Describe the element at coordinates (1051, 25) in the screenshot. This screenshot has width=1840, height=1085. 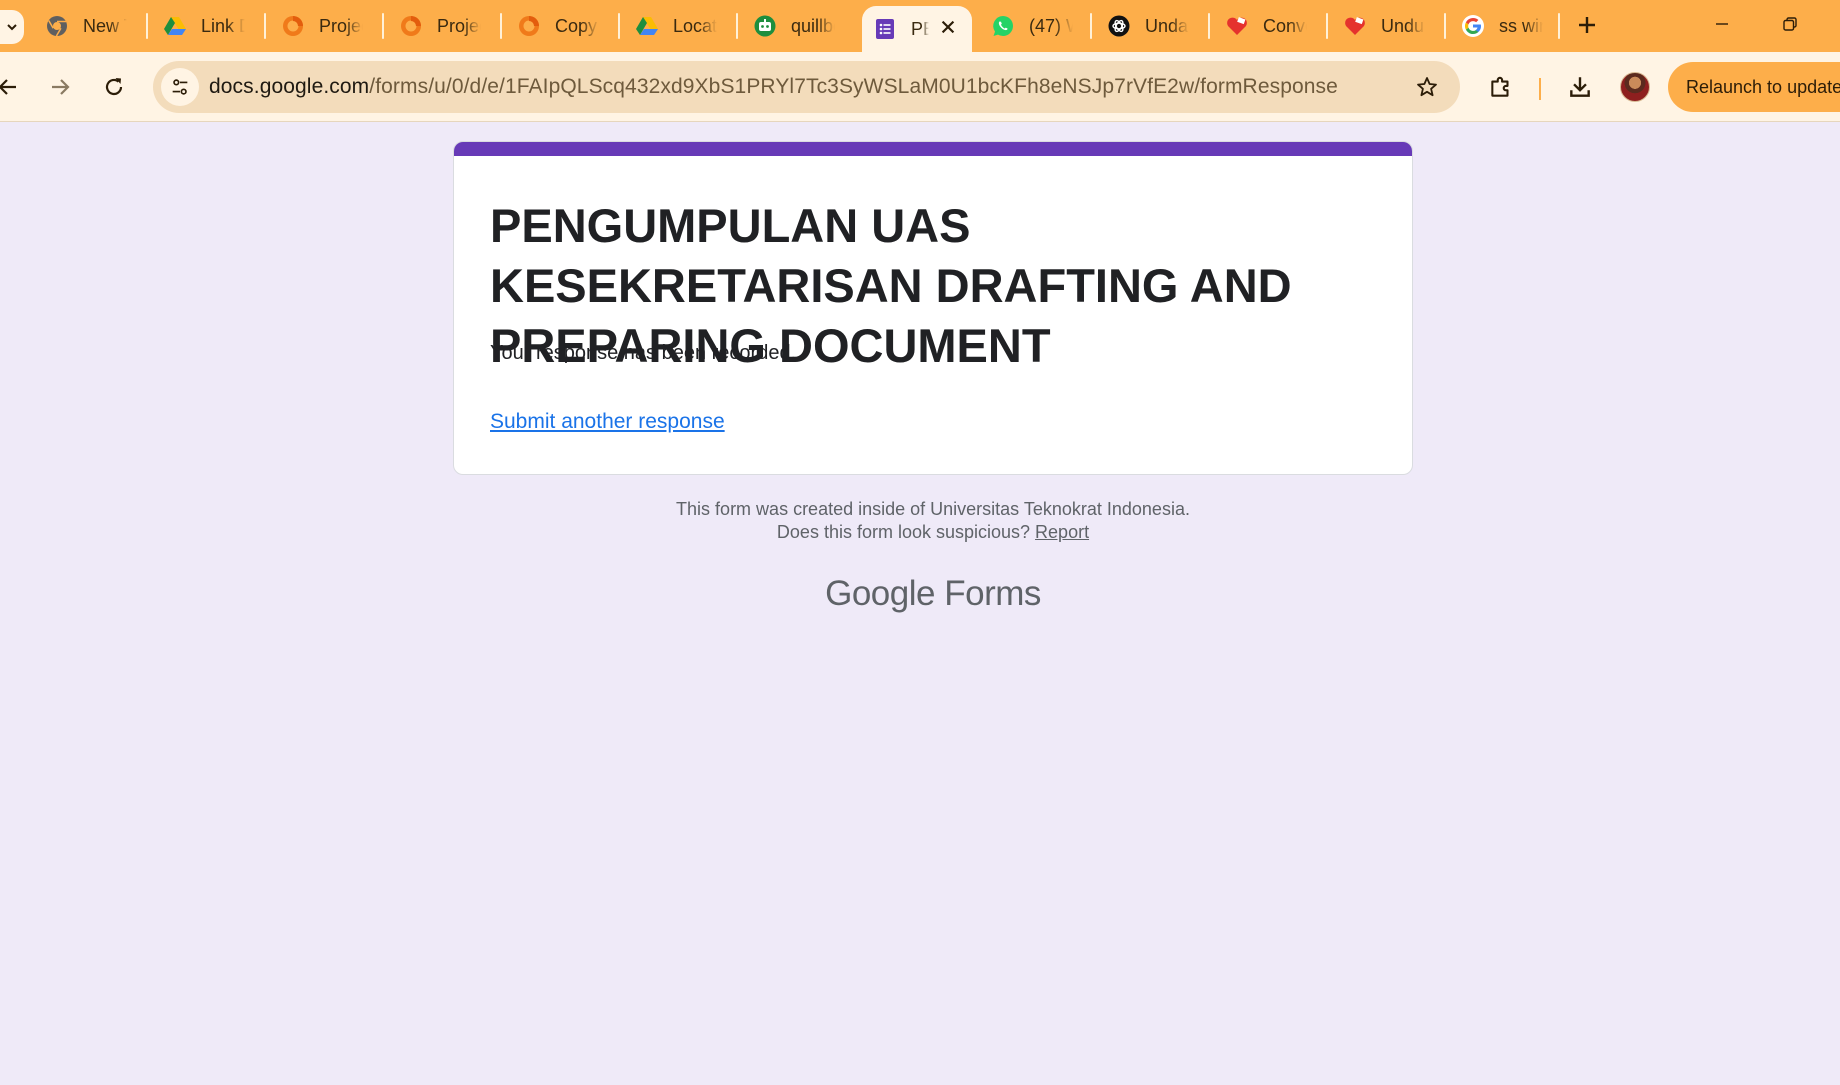
I see `tab-title: (47) WhatsApp` at that location.